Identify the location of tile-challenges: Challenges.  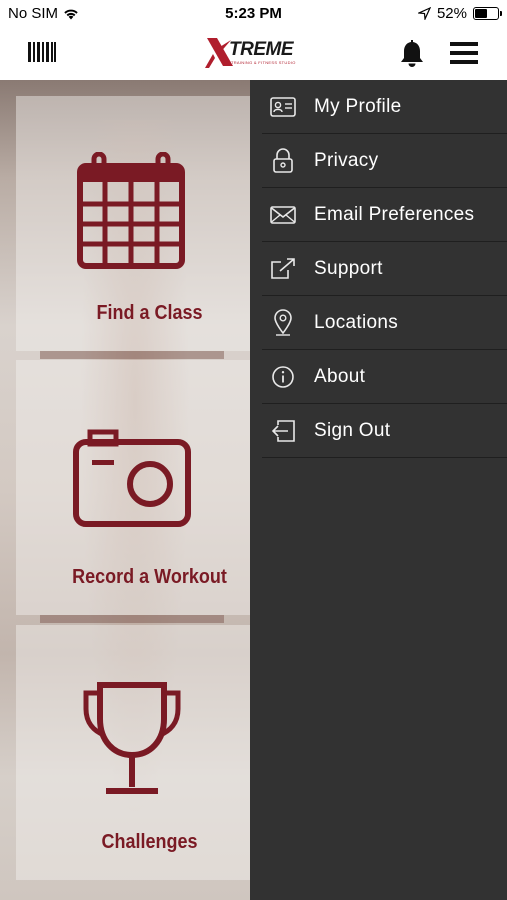
(133, 752).